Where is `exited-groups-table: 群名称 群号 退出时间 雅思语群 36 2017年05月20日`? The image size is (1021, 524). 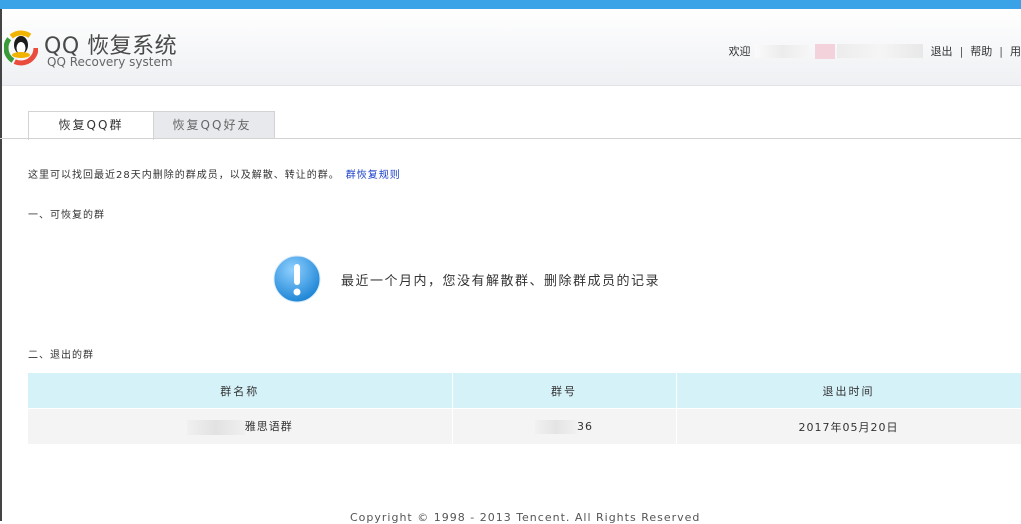 exited-groups-table: 群名称 群号 退出时间 雅思语群 36 2017年05月20日 is located at coordinates (524, 408).